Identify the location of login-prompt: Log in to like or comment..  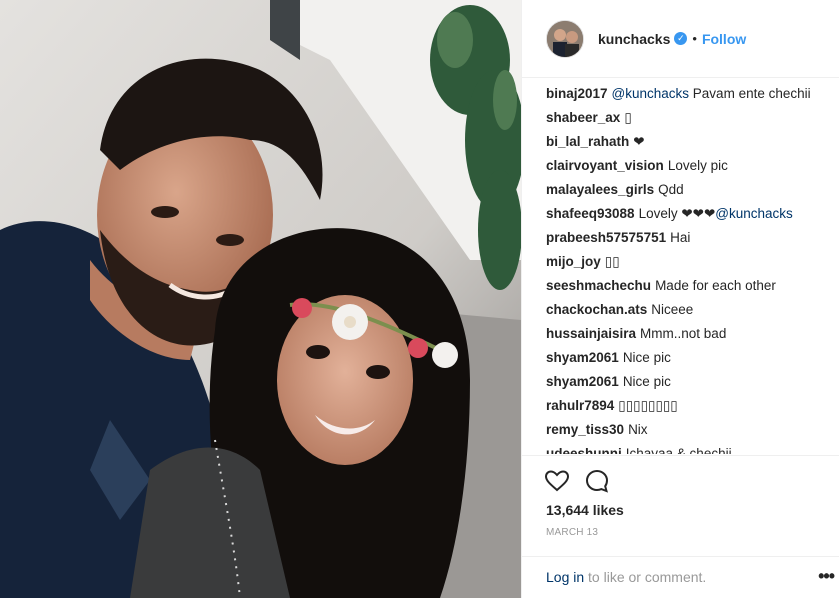
(626, 577).